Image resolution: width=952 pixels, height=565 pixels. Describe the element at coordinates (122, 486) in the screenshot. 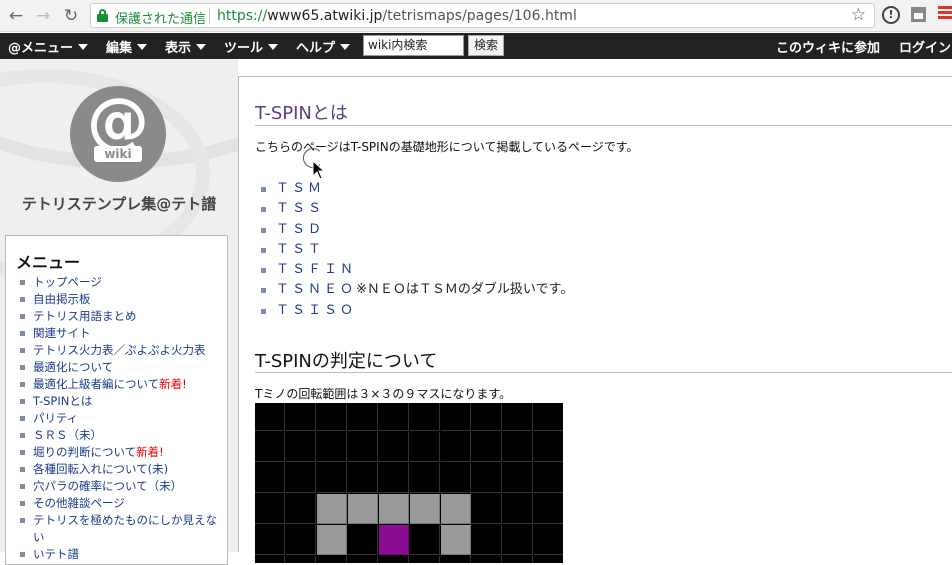

I see `sidebar-item: 穴パラの確率について（未）` at that location.